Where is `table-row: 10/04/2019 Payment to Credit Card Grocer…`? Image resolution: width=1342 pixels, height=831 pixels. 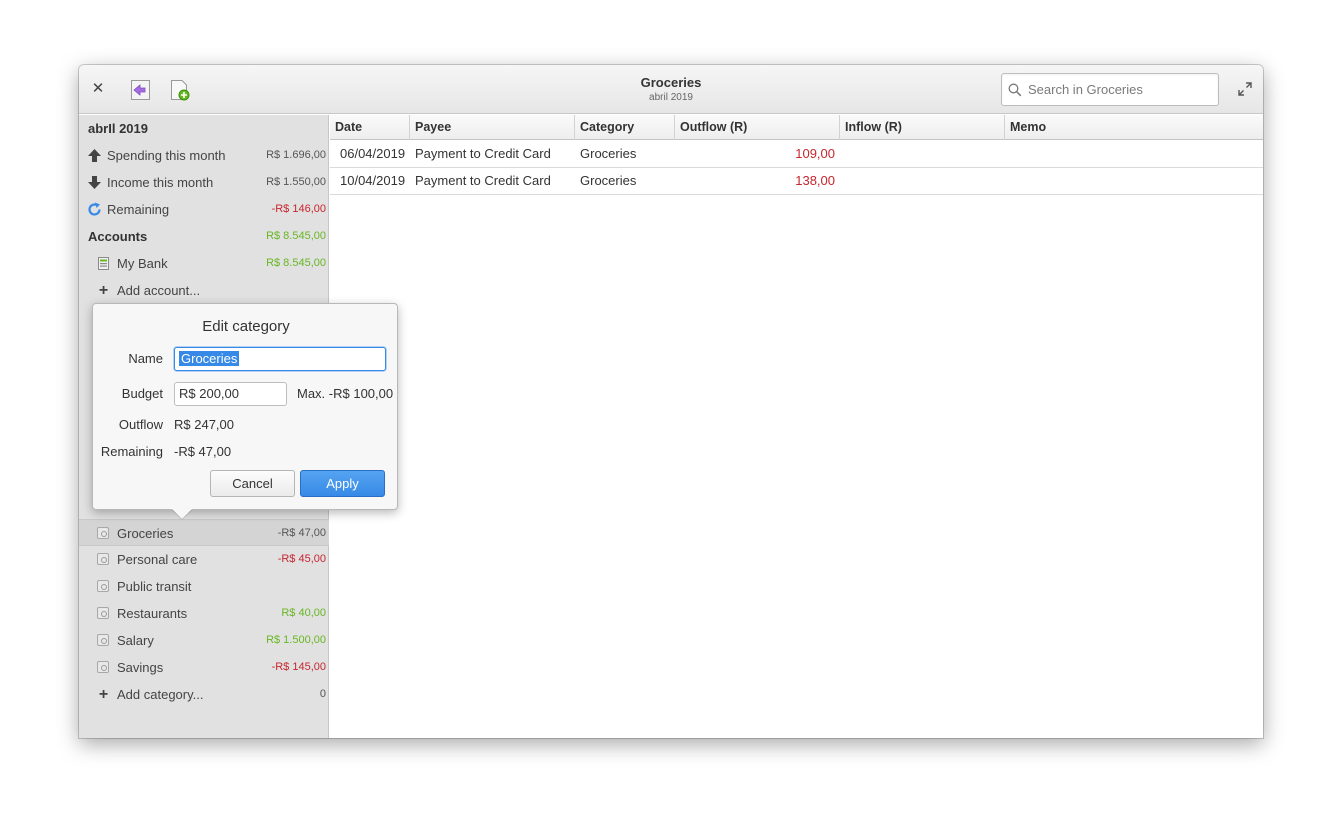
table-row: 10/04/2019 Payment to Credit Card Grocer… is located at coordinates (796, 181).